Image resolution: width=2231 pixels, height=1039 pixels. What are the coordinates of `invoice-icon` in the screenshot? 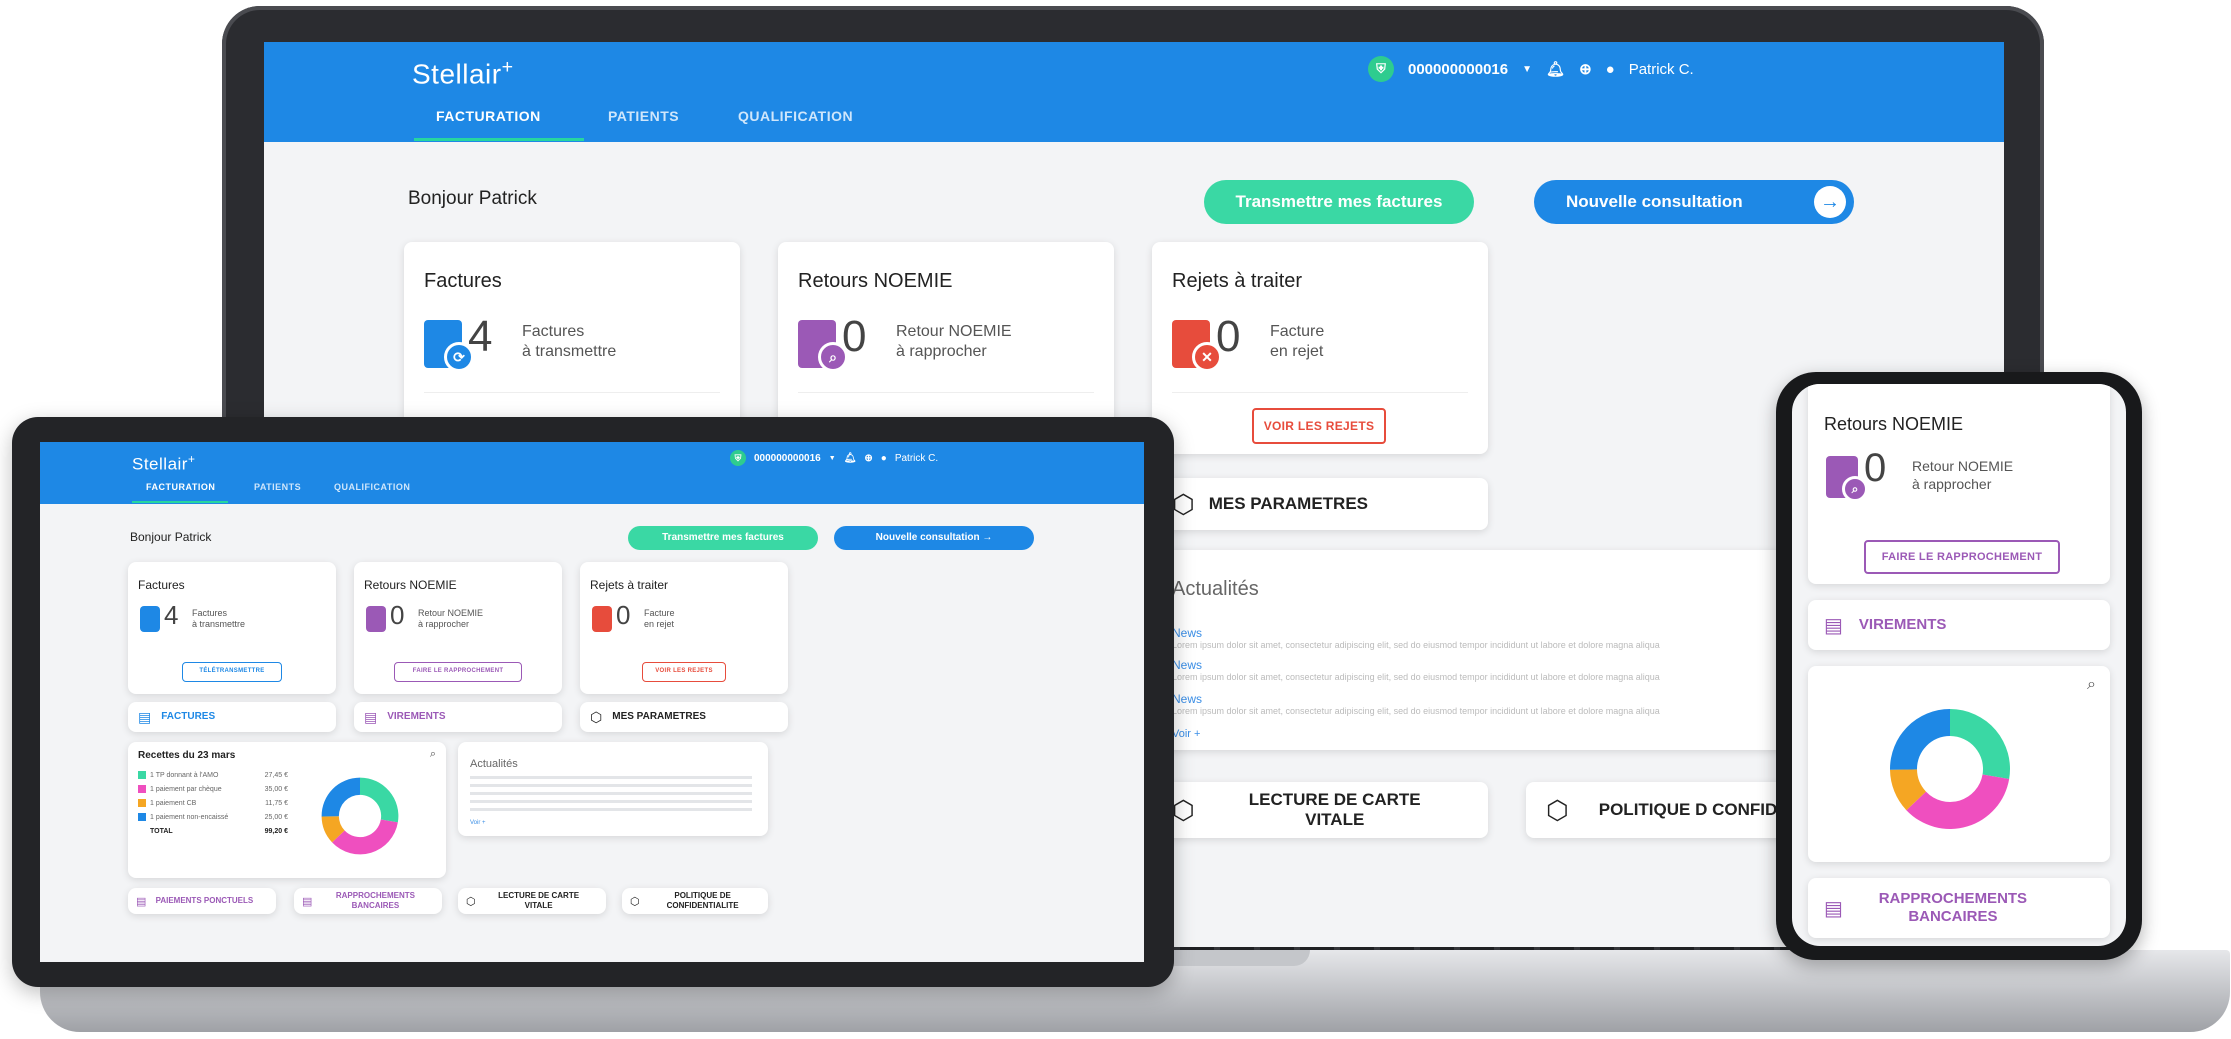 It's located at (150, 619).